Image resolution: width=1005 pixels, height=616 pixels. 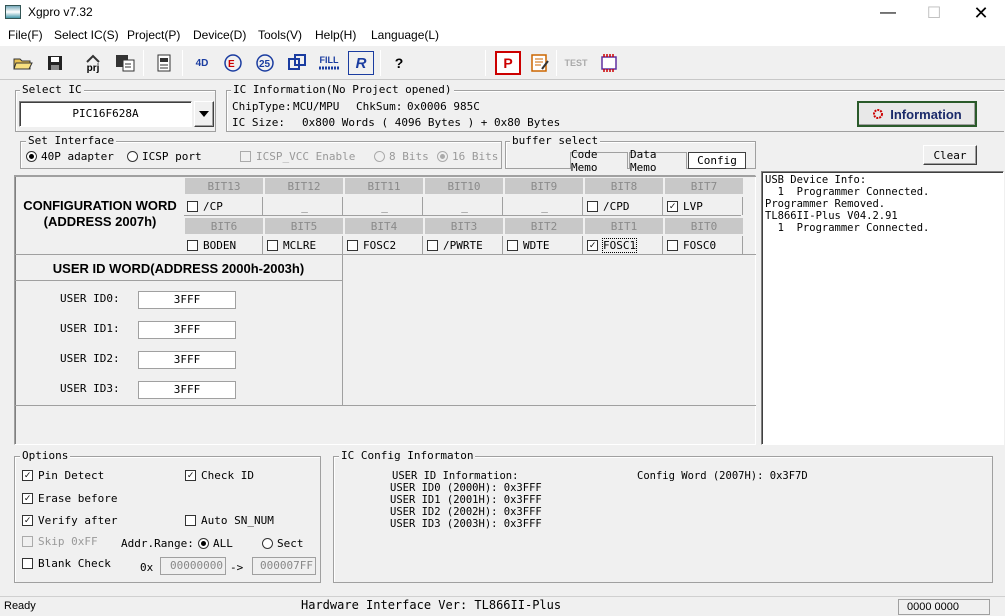 I want to click on svg-text: E, so click(x=231, y=64).